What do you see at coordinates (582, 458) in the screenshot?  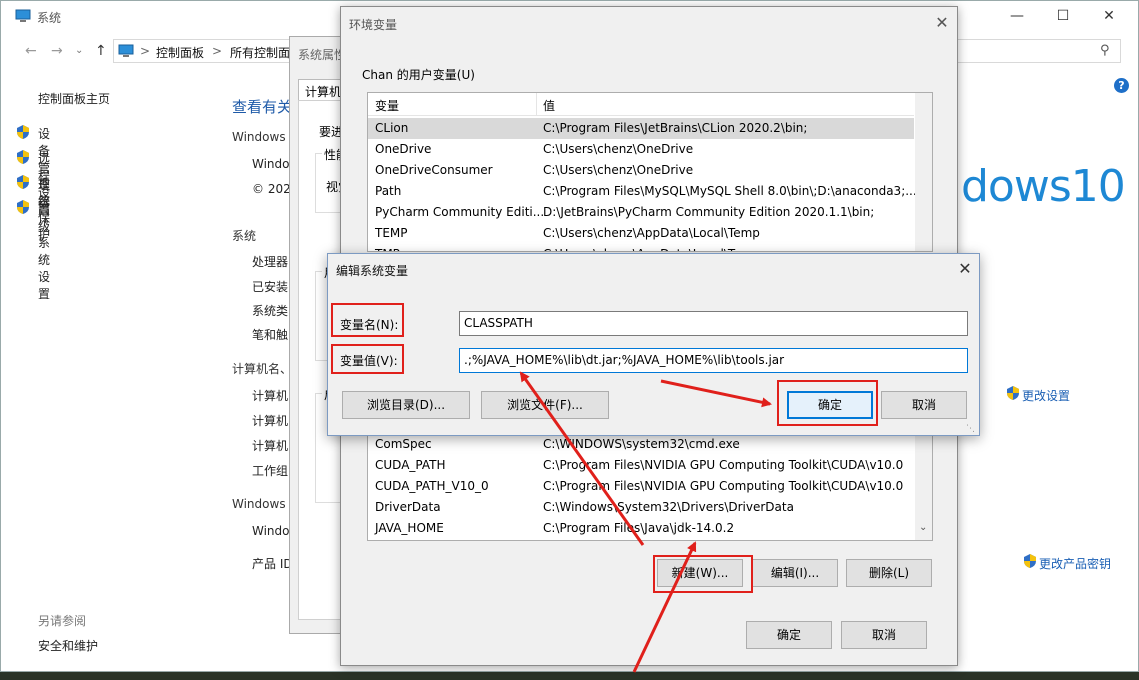 I see `annotation-arrow-to-value` at bounding box center [582, 458].